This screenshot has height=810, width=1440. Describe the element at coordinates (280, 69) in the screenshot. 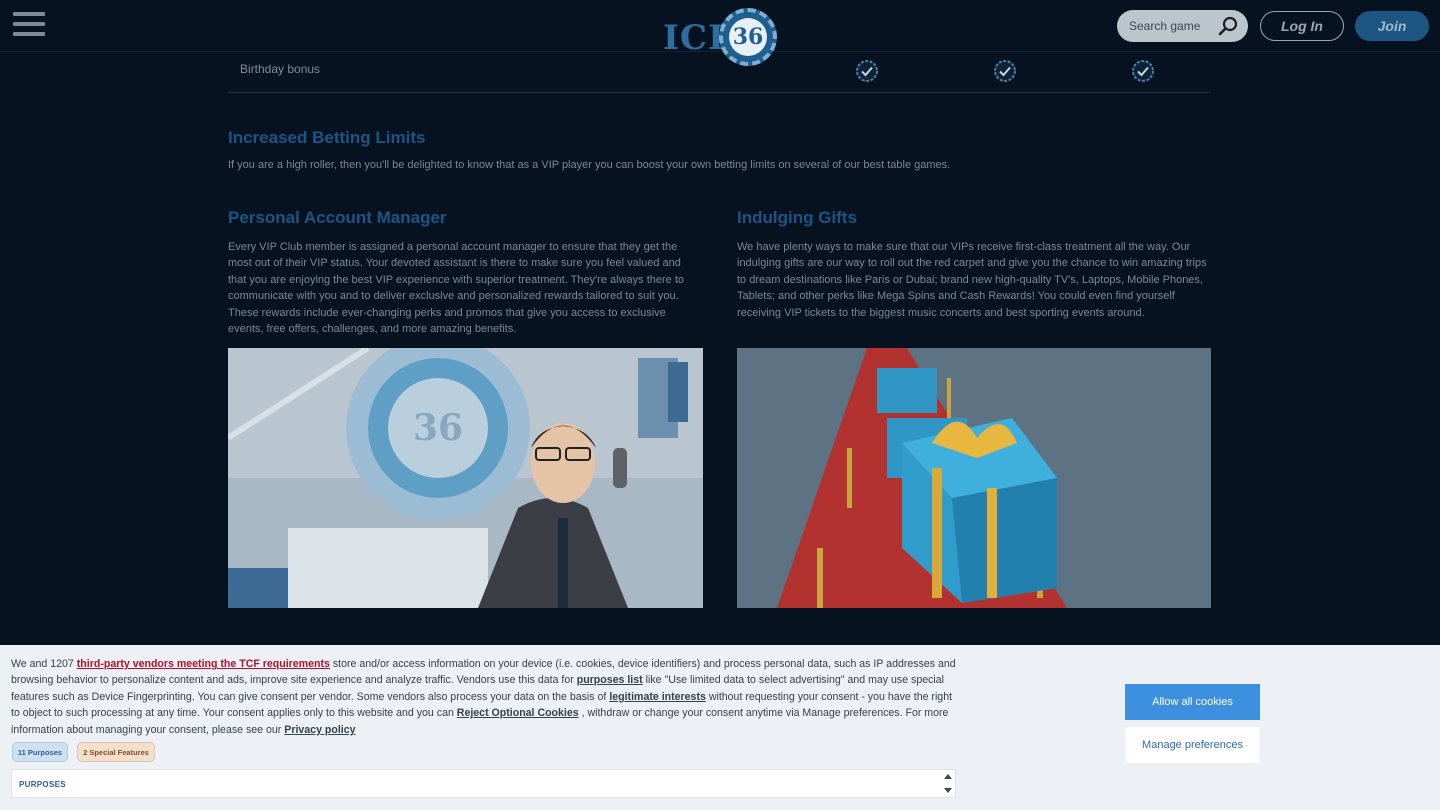

I see `row-label: Birthday bonus` at that location.